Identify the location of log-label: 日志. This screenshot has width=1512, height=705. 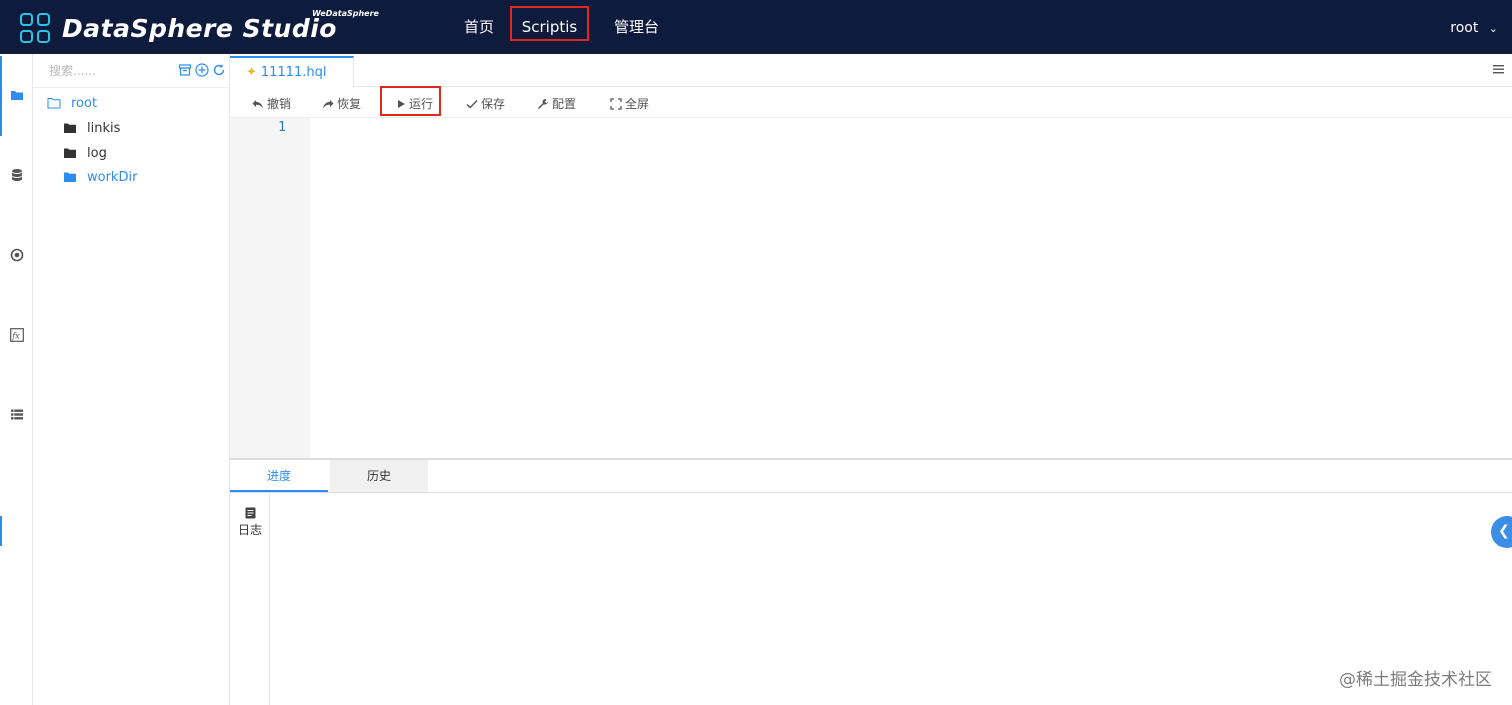
(249, 530).